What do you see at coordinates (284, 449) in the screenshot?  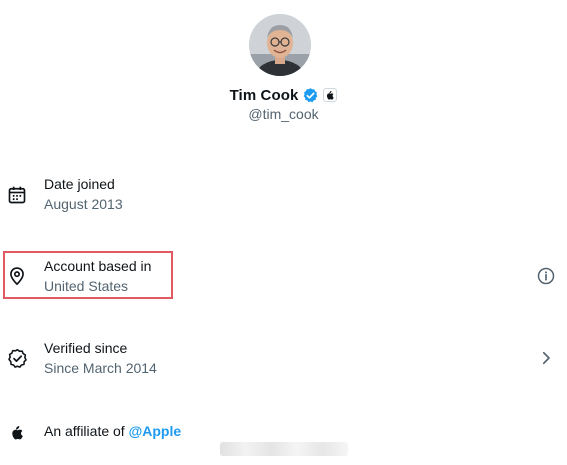 I see `watermark-overlay` at bounding box center [284, 449].